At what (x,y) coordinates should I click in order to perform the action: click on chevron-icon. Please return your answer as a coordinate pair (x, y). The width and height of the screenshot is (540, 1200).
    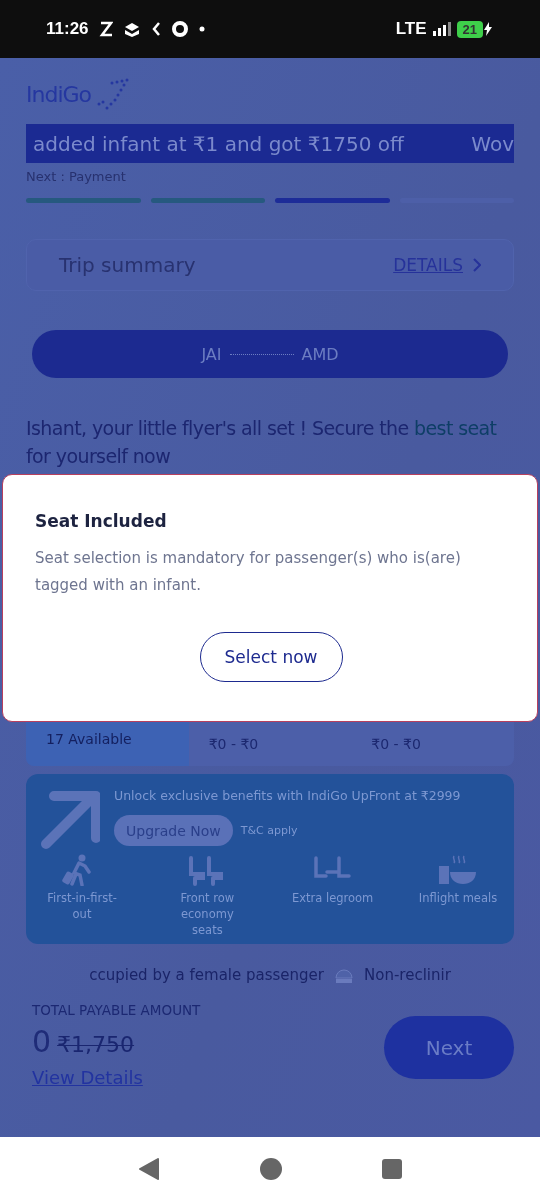
    Looking at the image, I should click on (477, 265).